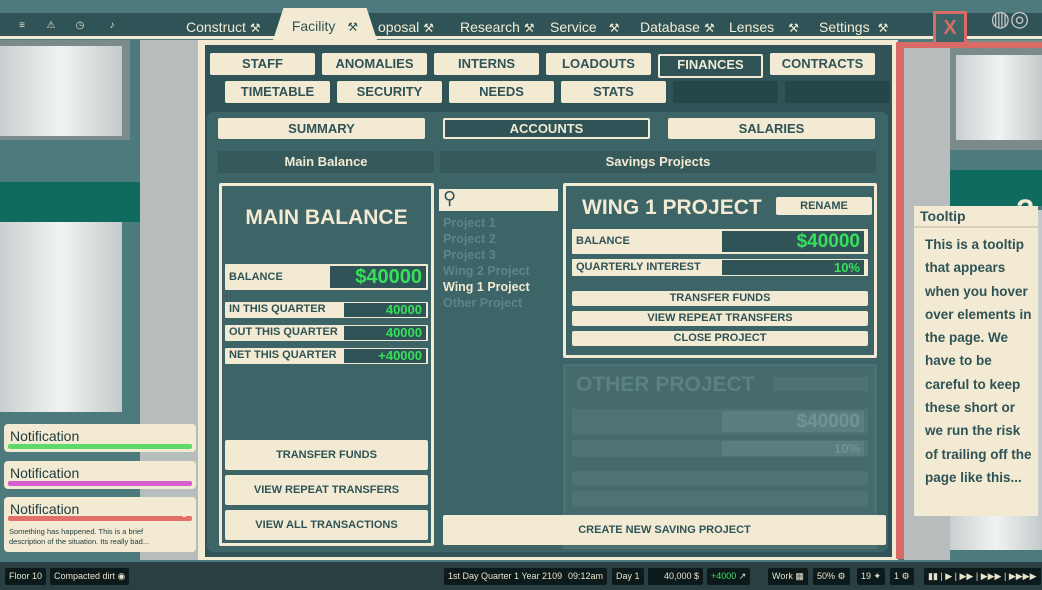 The height and width of the screenshot is (590, 1042). I want to click on tab-empty, so click(837, 92).